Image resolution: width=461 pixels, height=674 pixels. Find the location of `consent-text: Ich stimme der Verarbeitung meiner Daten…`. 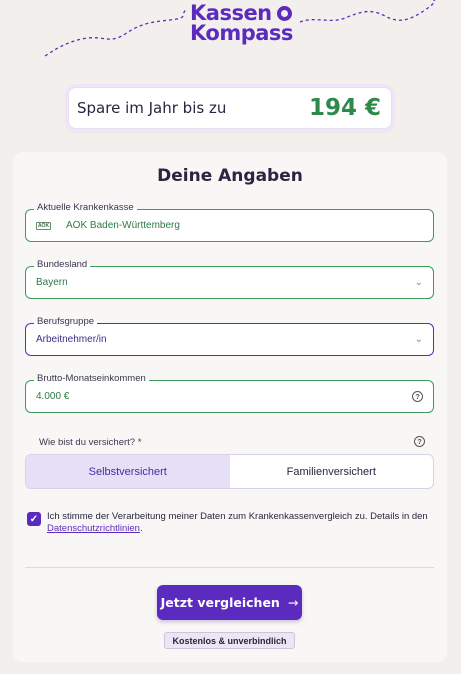

consent-text: Ich stimme der Verarbeitung meiner Daten… is located at coordinates (239, 523).